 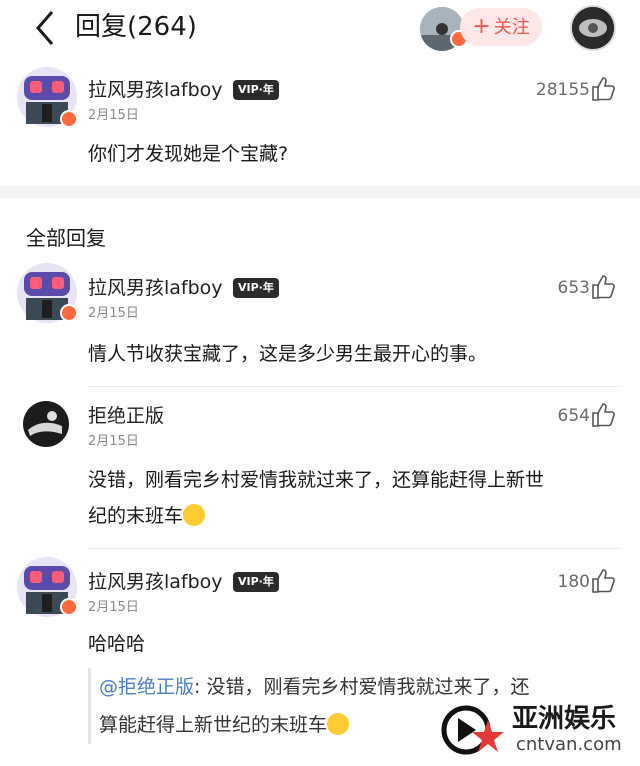 I want to click on follow-button: + 关注, so click(x=501, y=27).